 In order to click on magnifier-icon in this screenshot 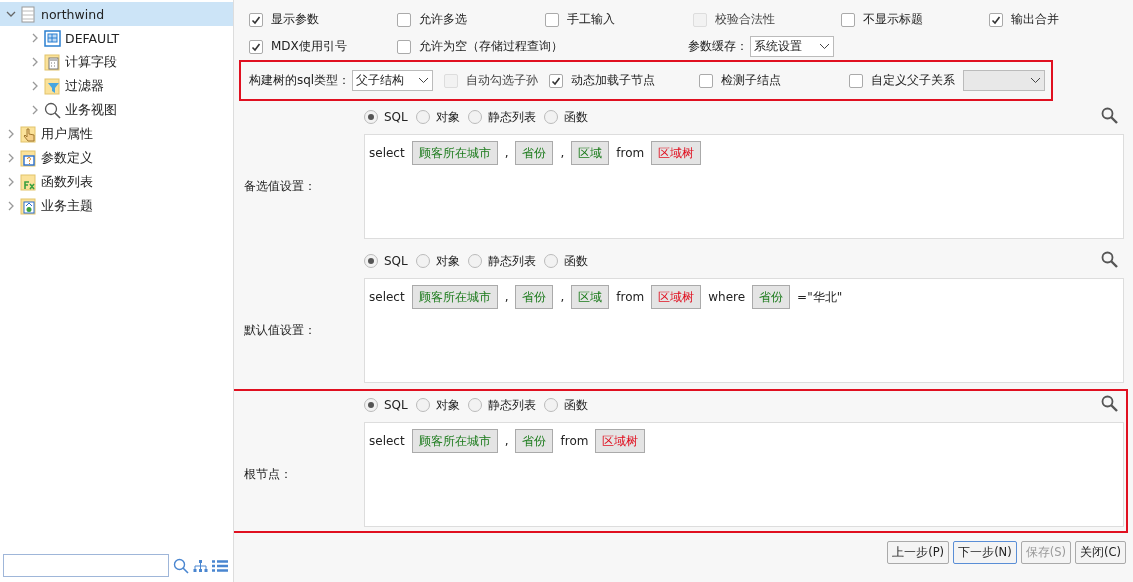, I will do `click(52, 110)`.